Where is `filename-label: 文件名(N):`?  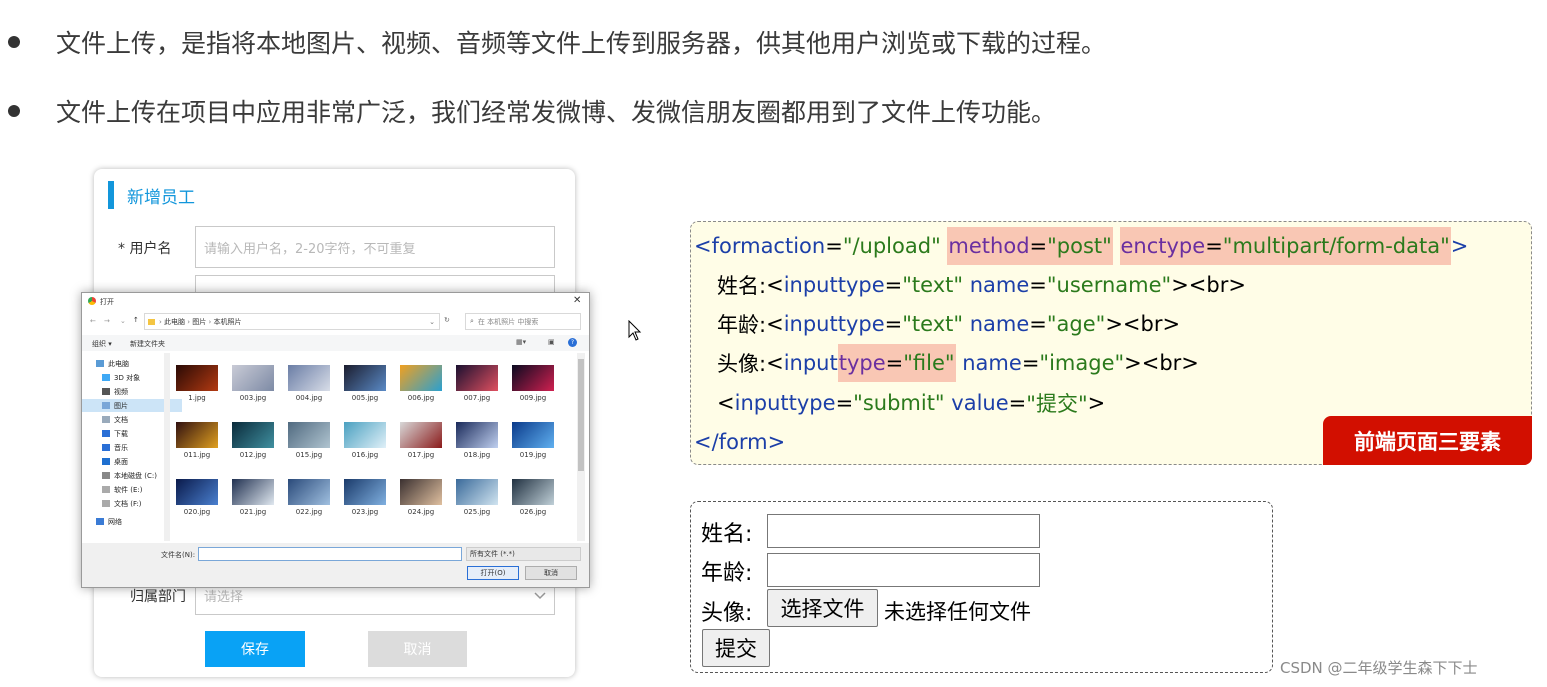
filename-label: 文件名(N): is located at coordinates (178, 555).